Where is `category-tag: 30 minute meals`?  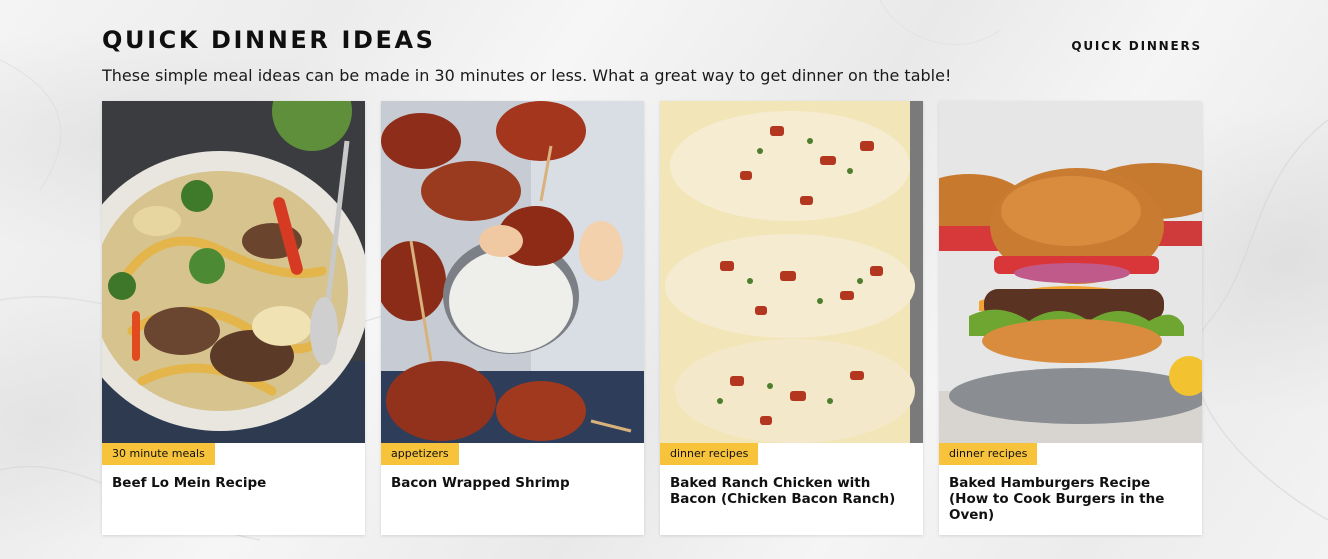 category-tag: 30 minute meals is located at coordinates (158, 454).